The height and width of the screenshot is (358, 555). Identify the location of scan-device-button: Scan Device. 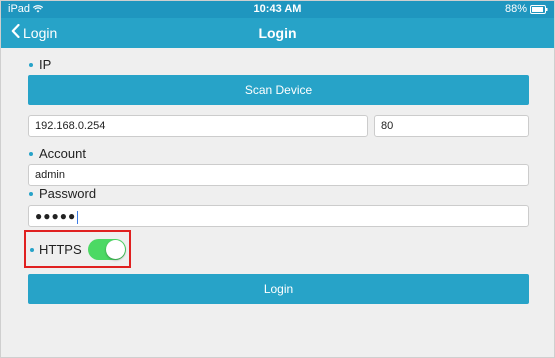
(278, 90).